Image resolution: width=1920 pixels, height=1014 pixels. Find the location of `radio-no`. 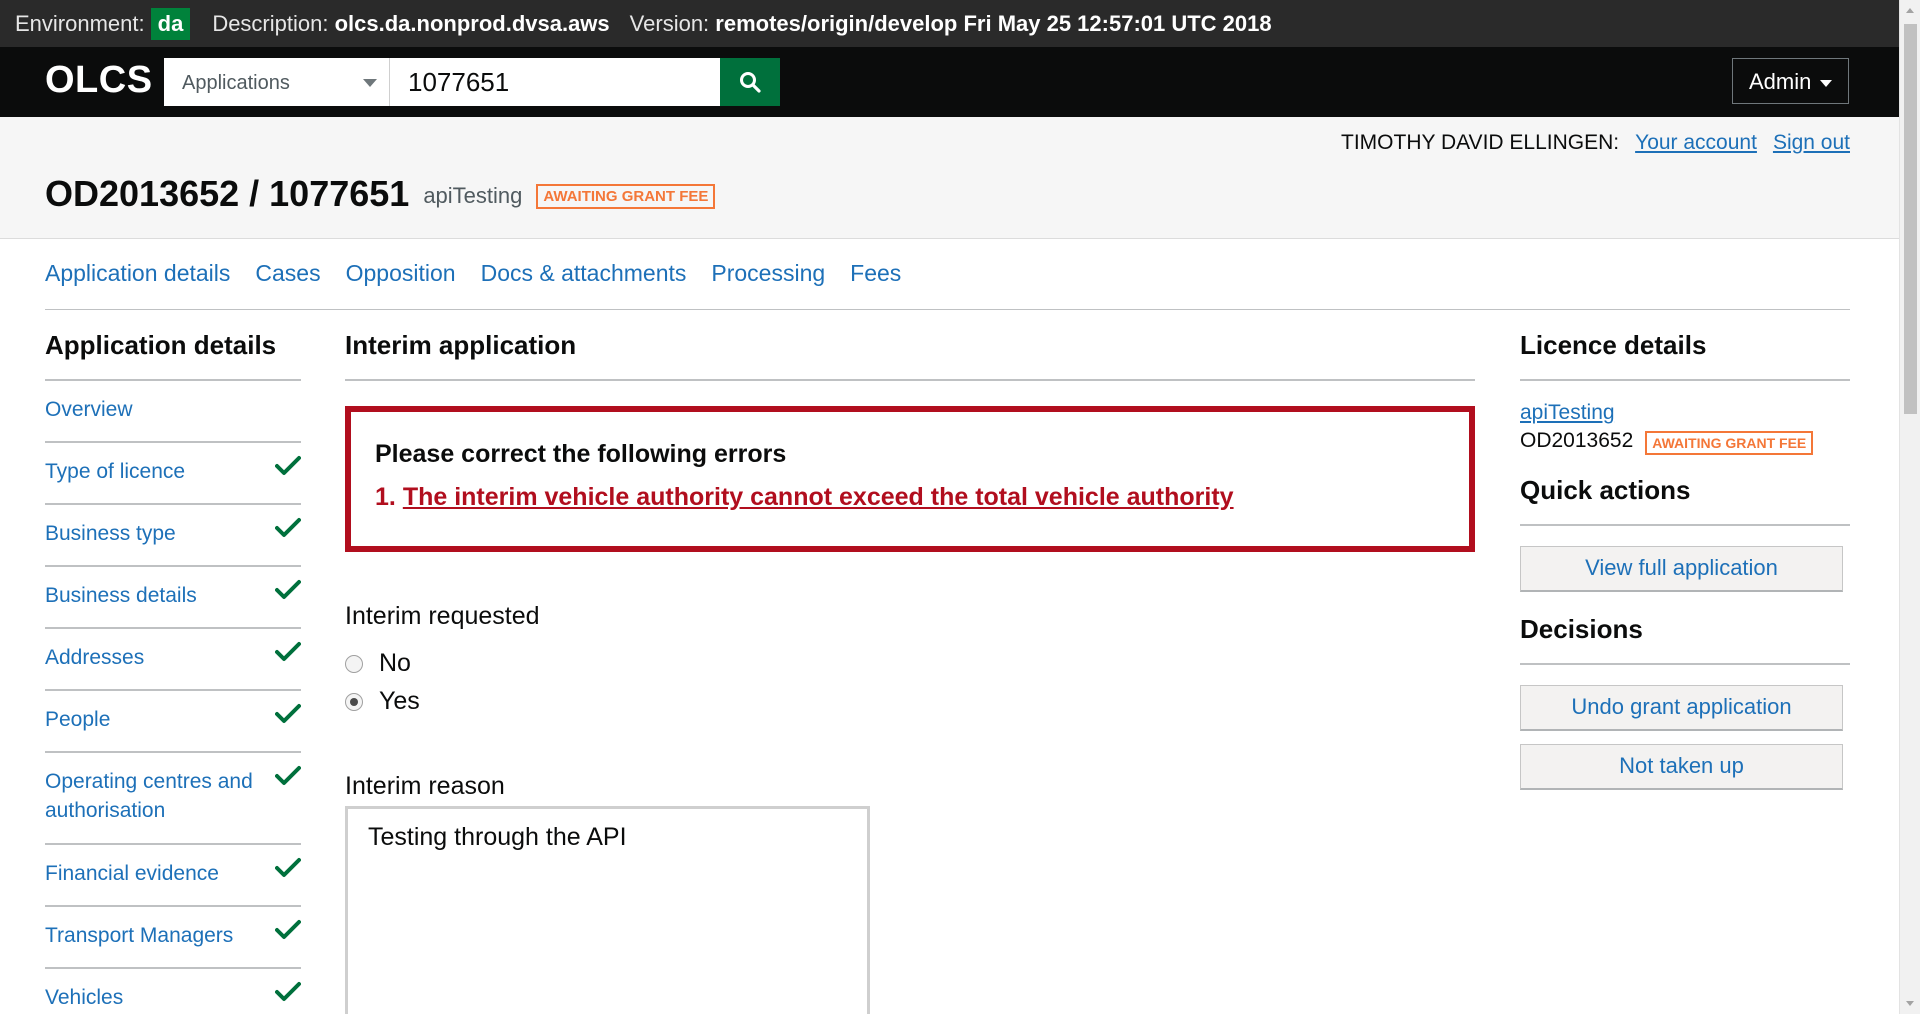

radio-no is located at coordinates (354, 663).